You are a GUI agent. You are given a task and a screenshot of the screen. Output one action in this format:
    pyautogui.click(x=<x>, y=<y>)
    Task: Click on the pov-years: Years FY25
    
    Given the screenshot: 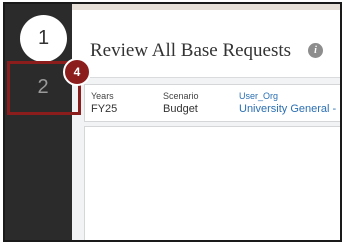 What is the action you would take?
    pyautogui.click(x=104, y=103)
    